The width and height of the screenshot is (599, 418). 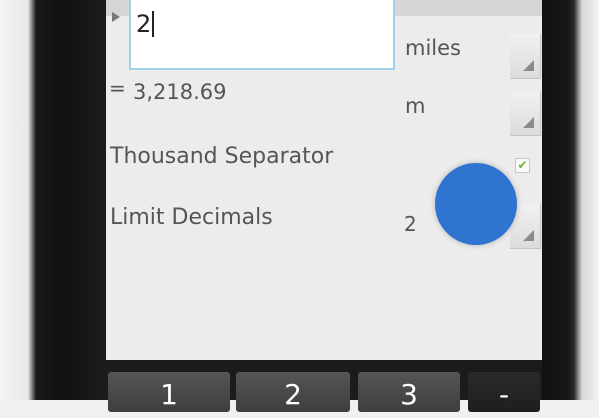 What do you see at coordinates (144, 24) in the screenshot?
I see `value-input-text: 2` at bounding box center [144, 24].